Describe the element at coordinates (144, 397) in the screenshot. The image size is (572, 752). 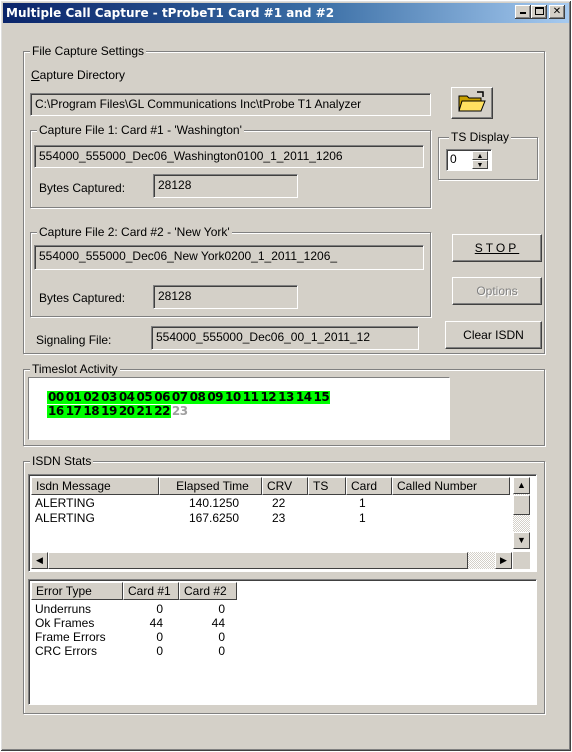
I see `timeslot-05: 05` at that location.